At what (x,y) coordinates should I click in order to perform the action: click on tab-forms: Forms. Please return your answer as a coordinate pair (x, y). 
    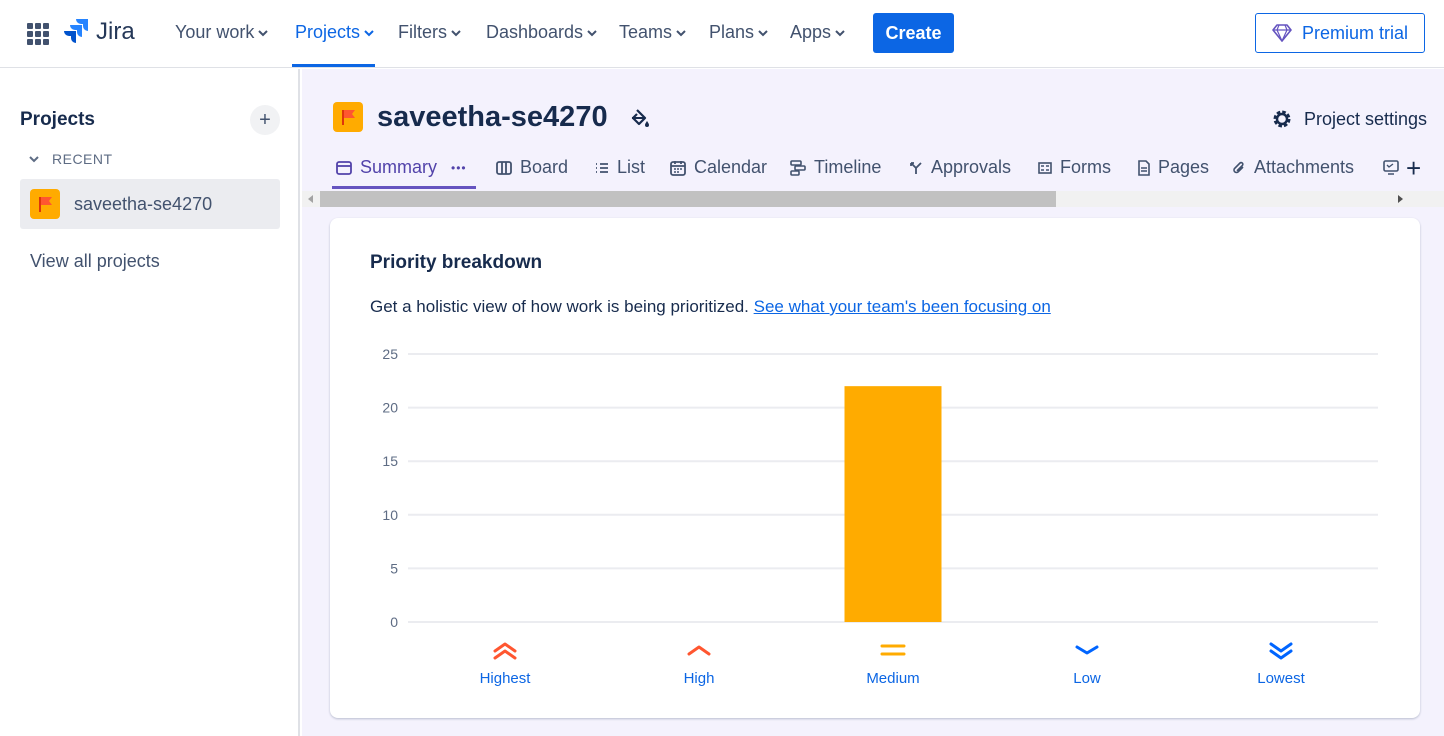
    Looking at the image, I should click on (1074, 167).